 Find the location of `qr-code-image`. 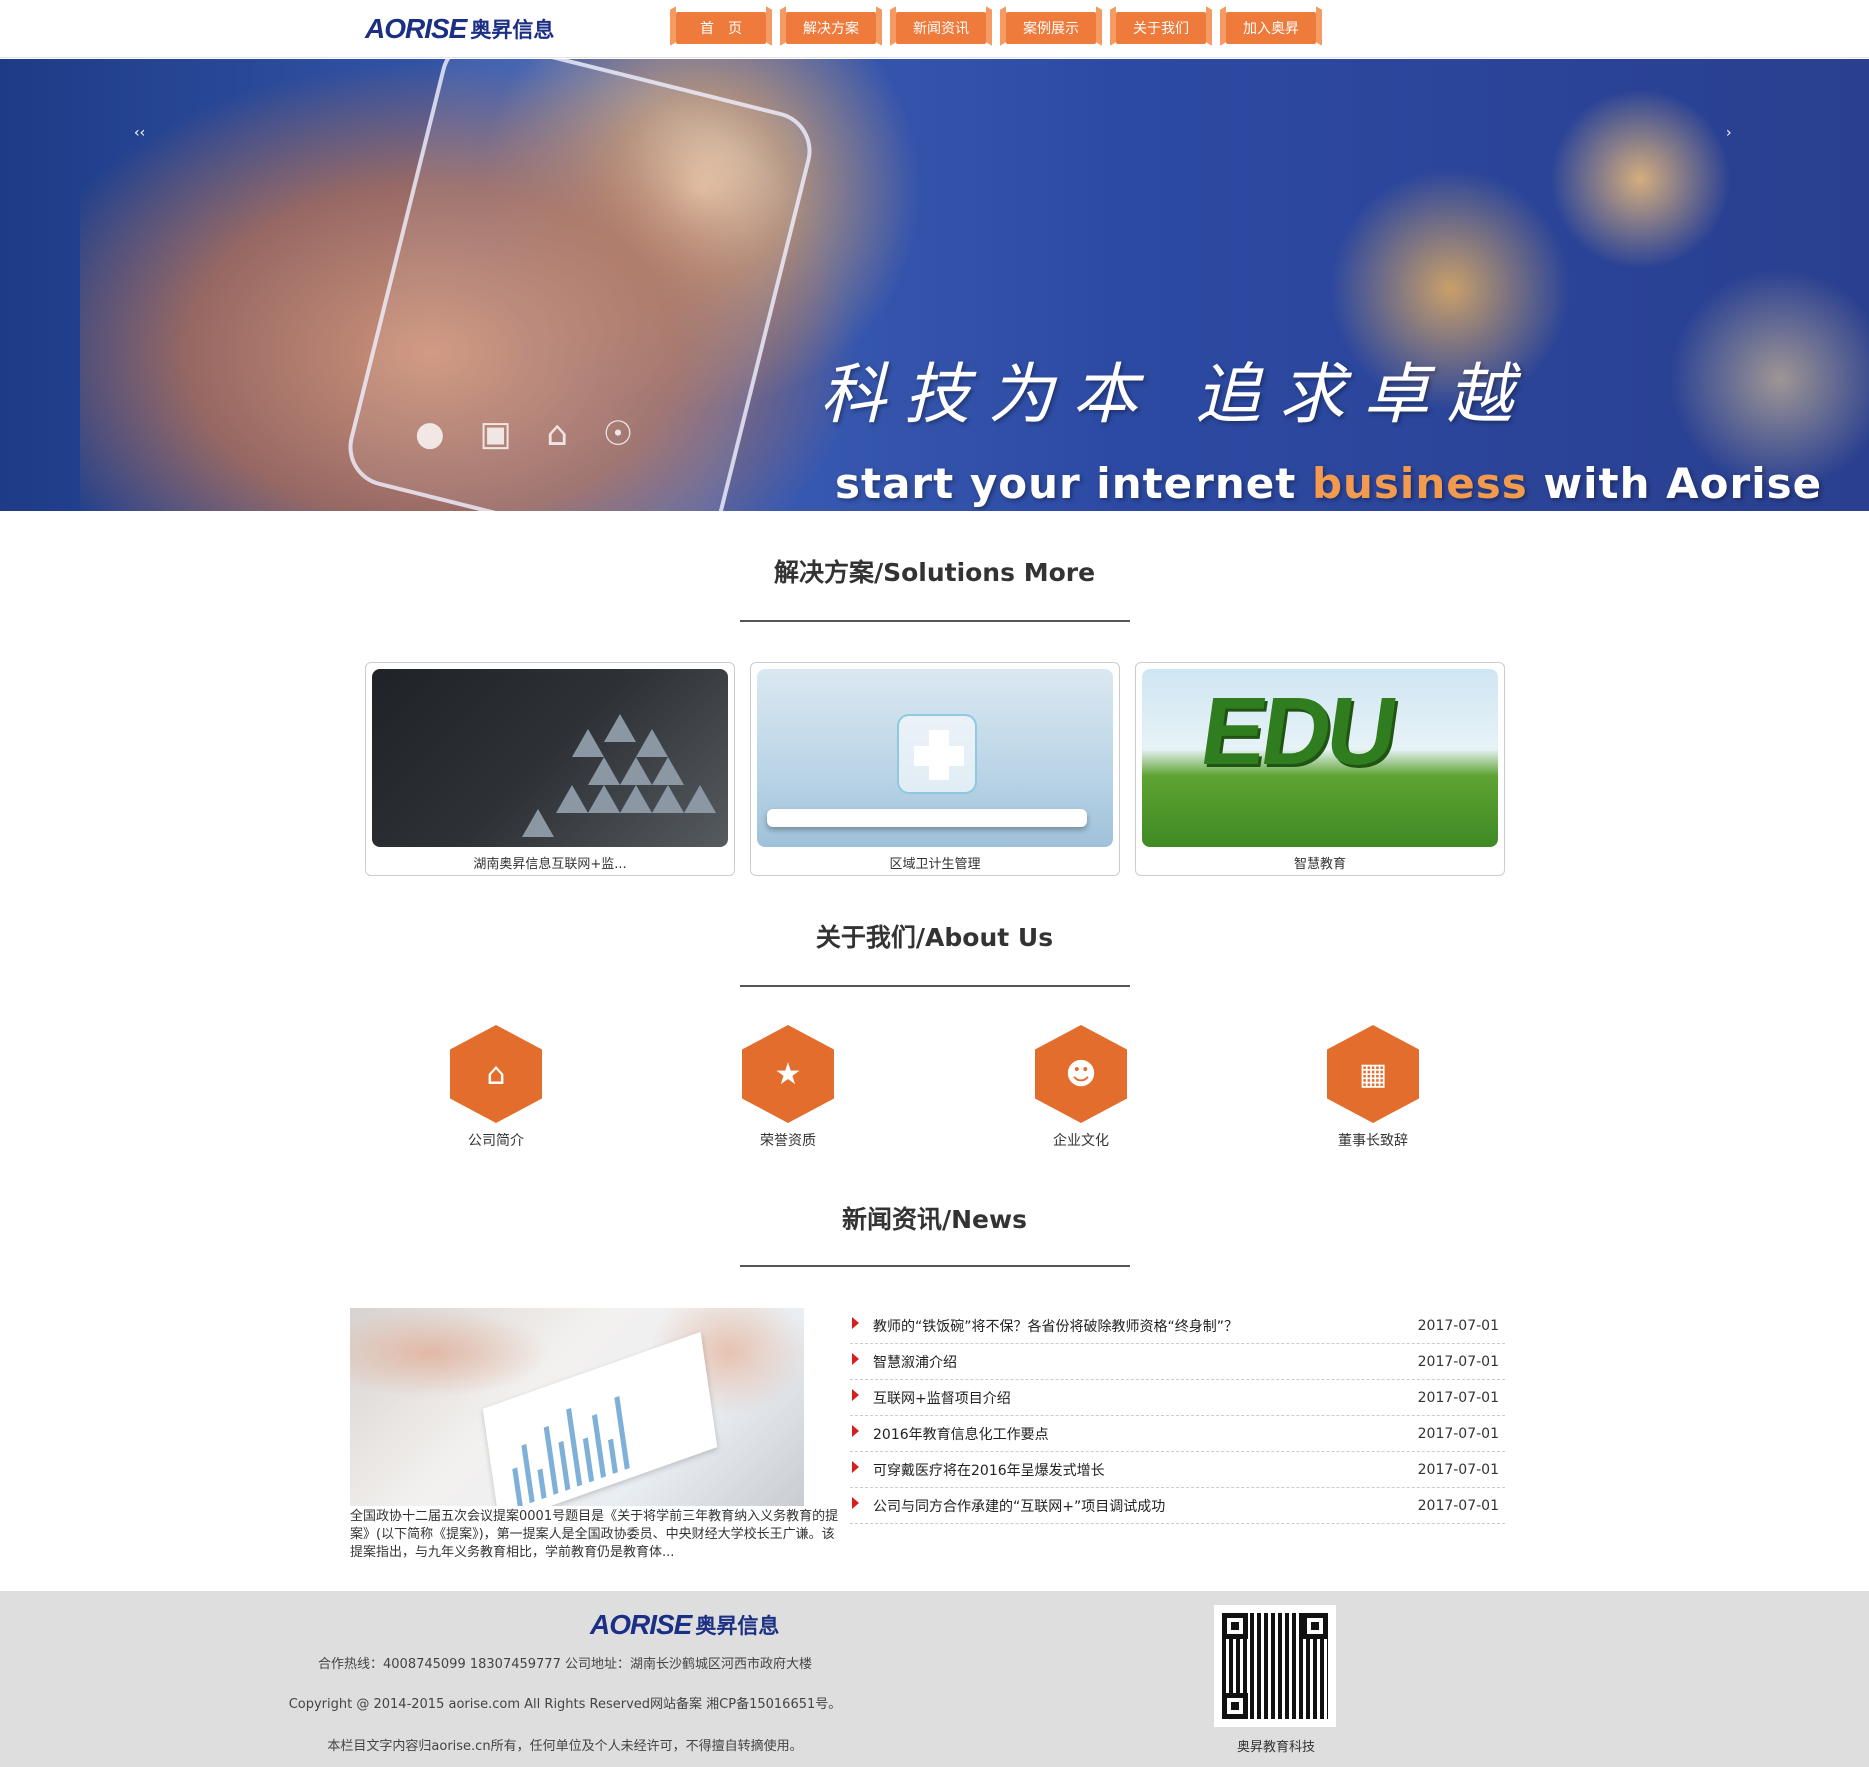

qr-code-image is located at coordinates (1275, 1666).